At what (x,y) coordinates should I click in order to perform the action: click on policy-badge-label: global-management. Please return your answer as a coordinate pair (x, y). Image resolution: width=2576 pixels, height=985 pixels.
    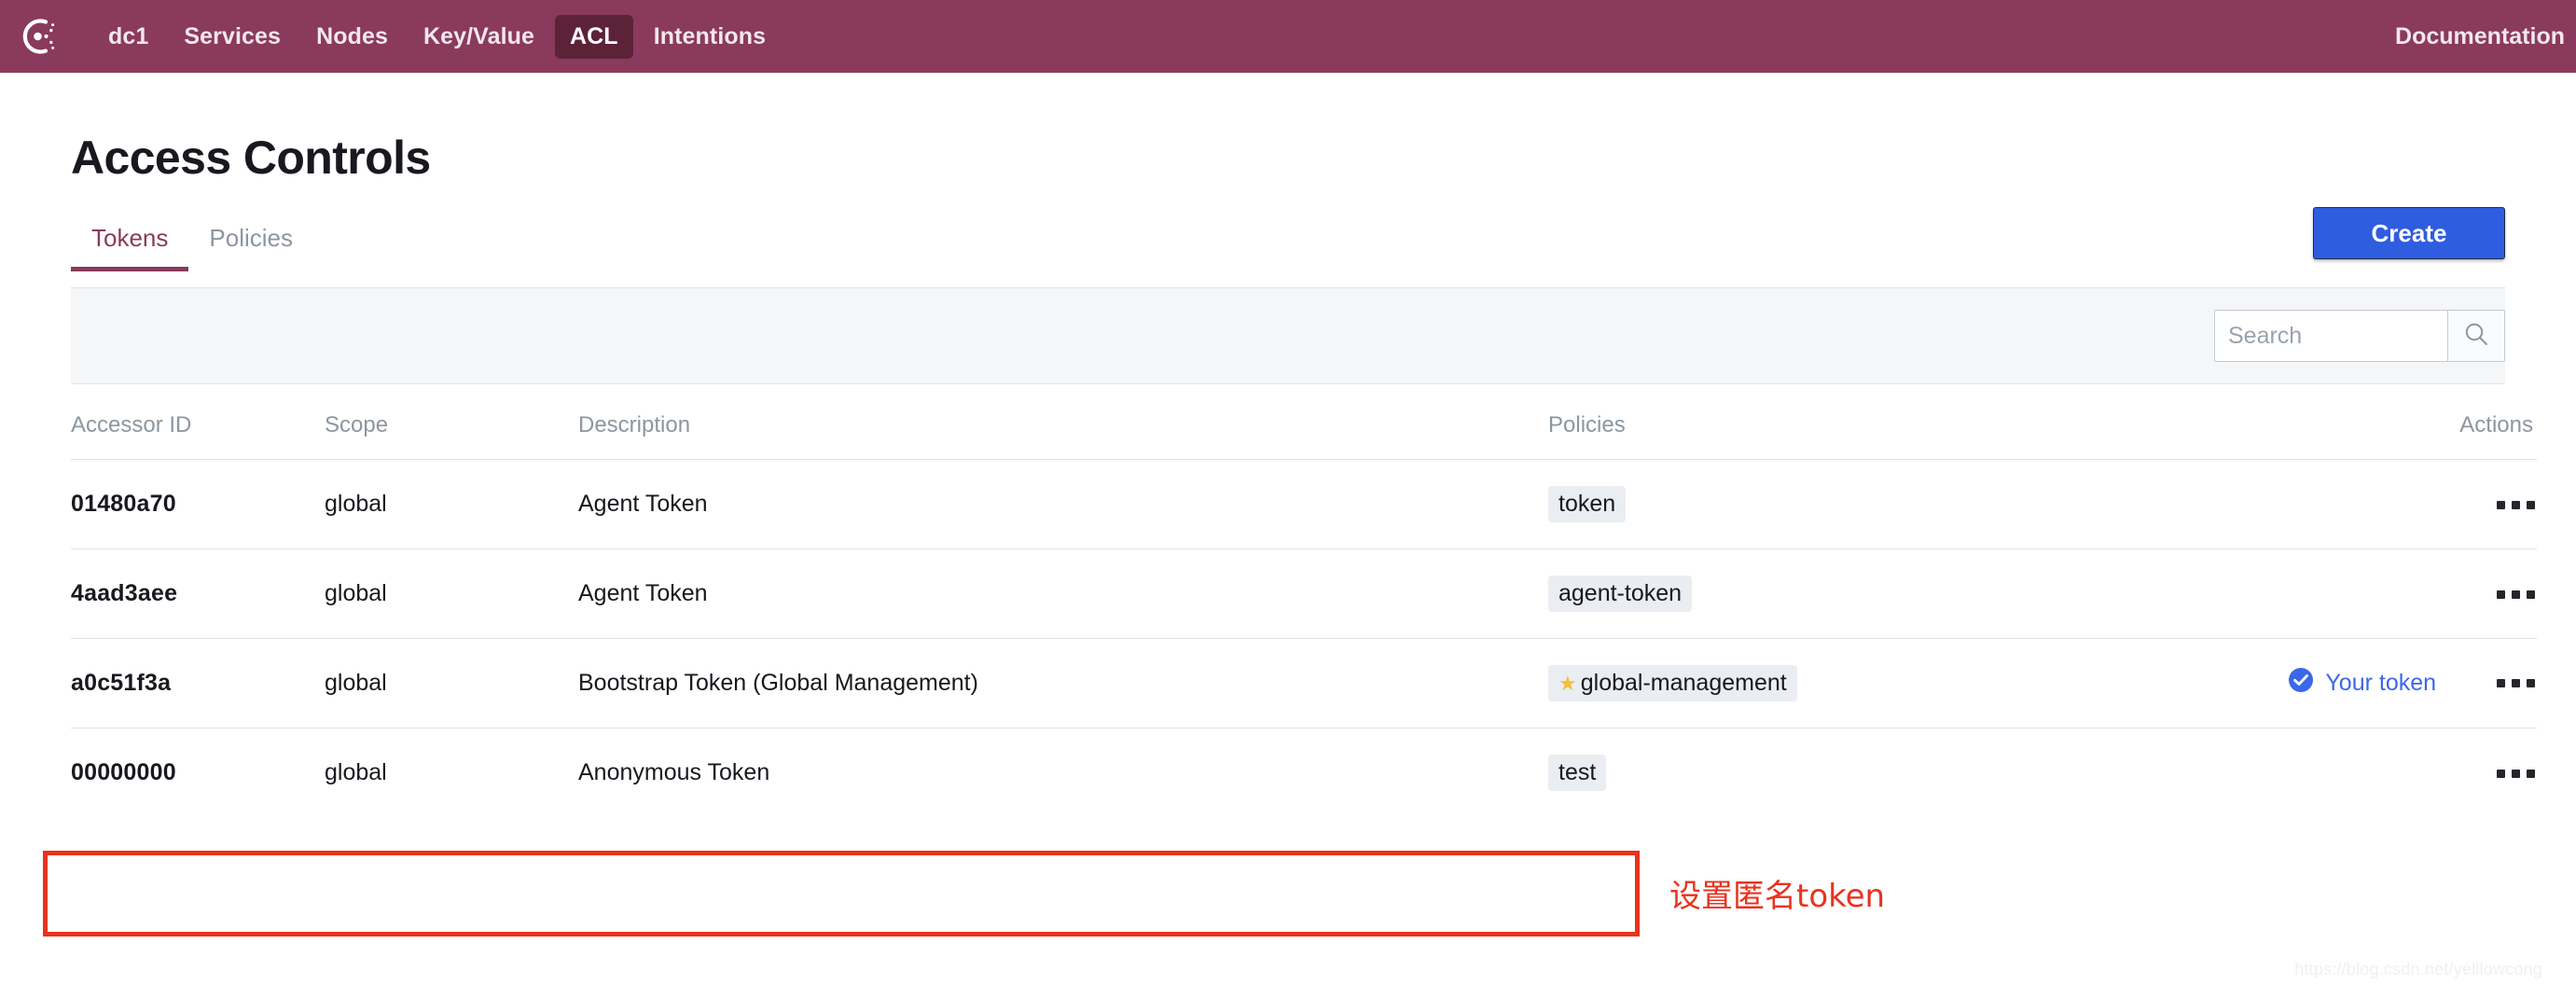
    Looking at the image, I should click on (1683, 683).